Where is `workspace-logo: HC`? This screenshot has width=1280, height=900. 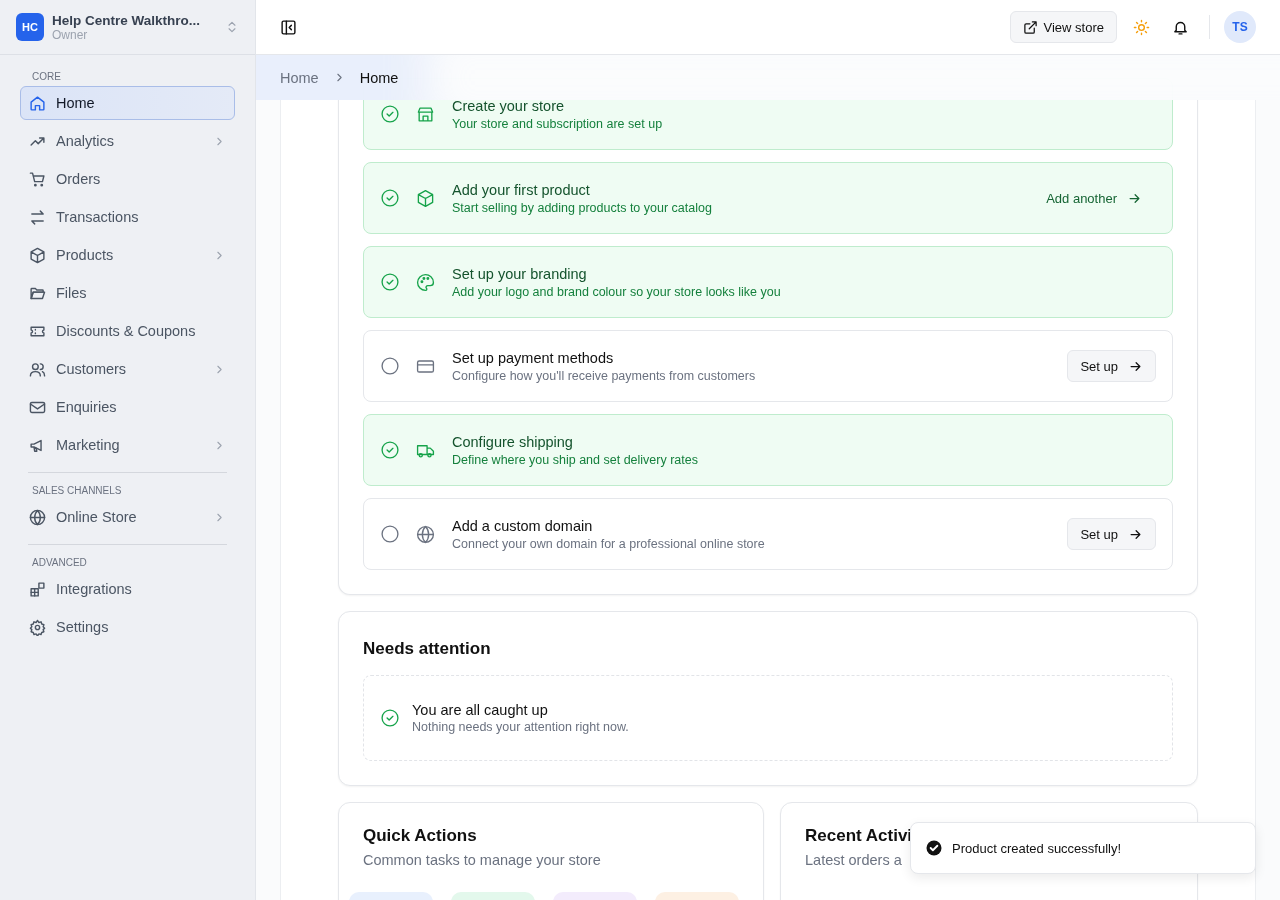
workspace-logo: HC is located at coordinates (30, 27).